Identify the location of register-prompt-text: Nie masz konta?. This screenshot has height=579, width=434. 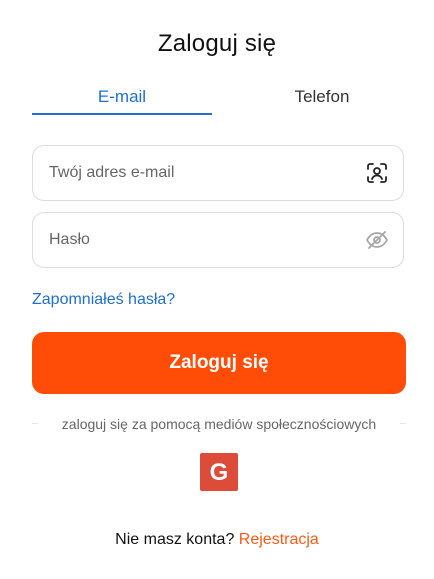
(175, 539).